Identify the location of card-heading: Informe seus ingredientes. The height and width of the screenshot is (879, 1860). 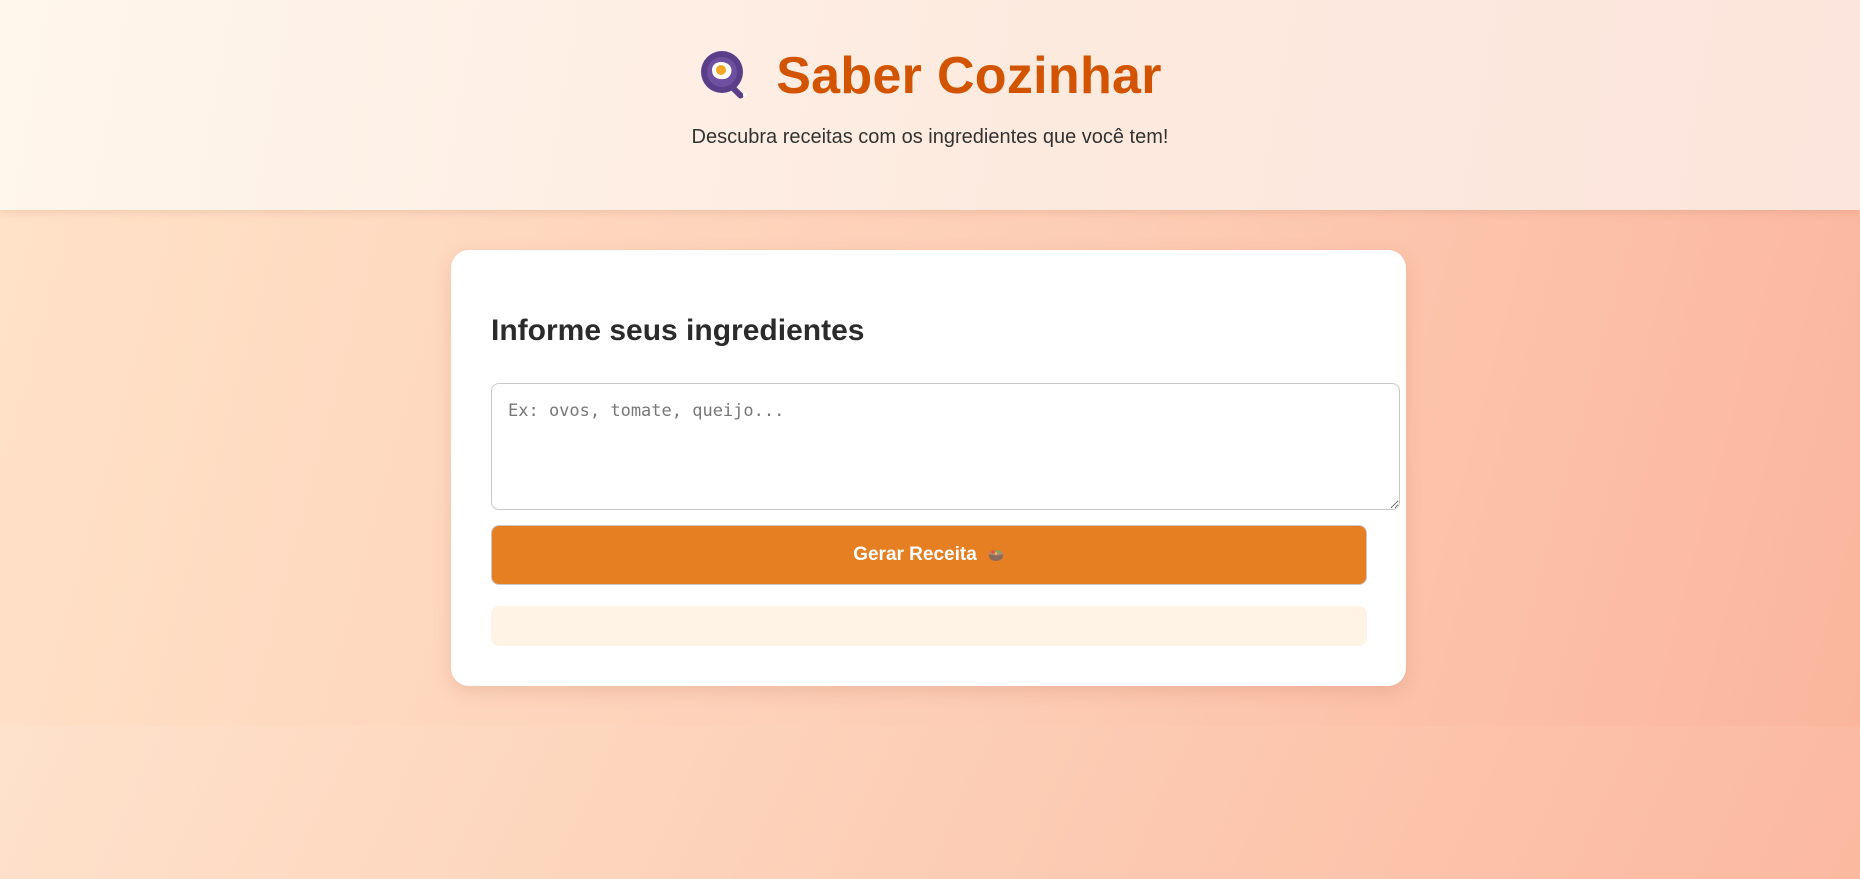
(678, 330).